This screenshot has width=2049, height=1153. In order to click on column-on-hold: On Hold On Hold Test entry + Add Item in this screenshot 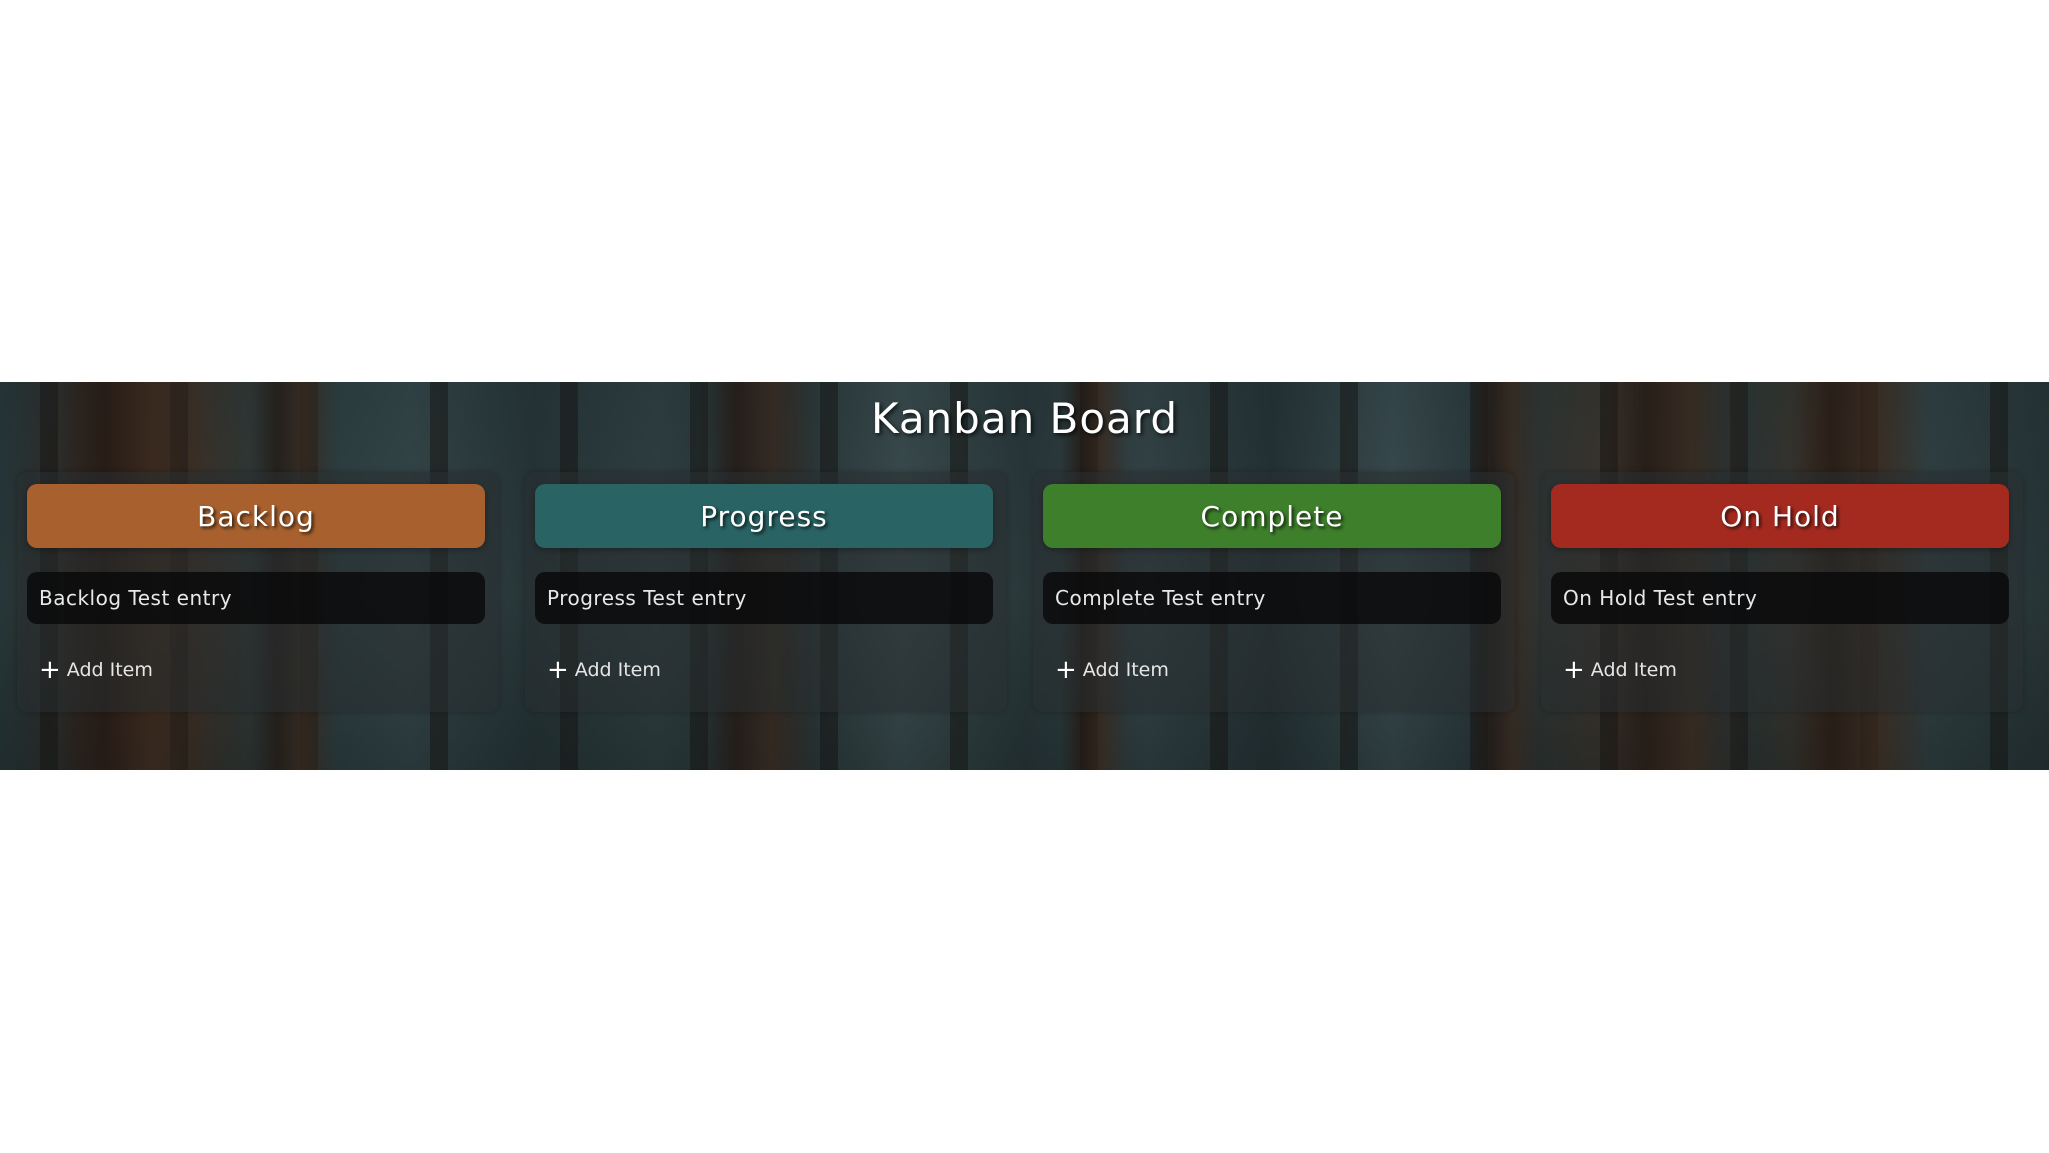, I will do `click(1782, 592)`.